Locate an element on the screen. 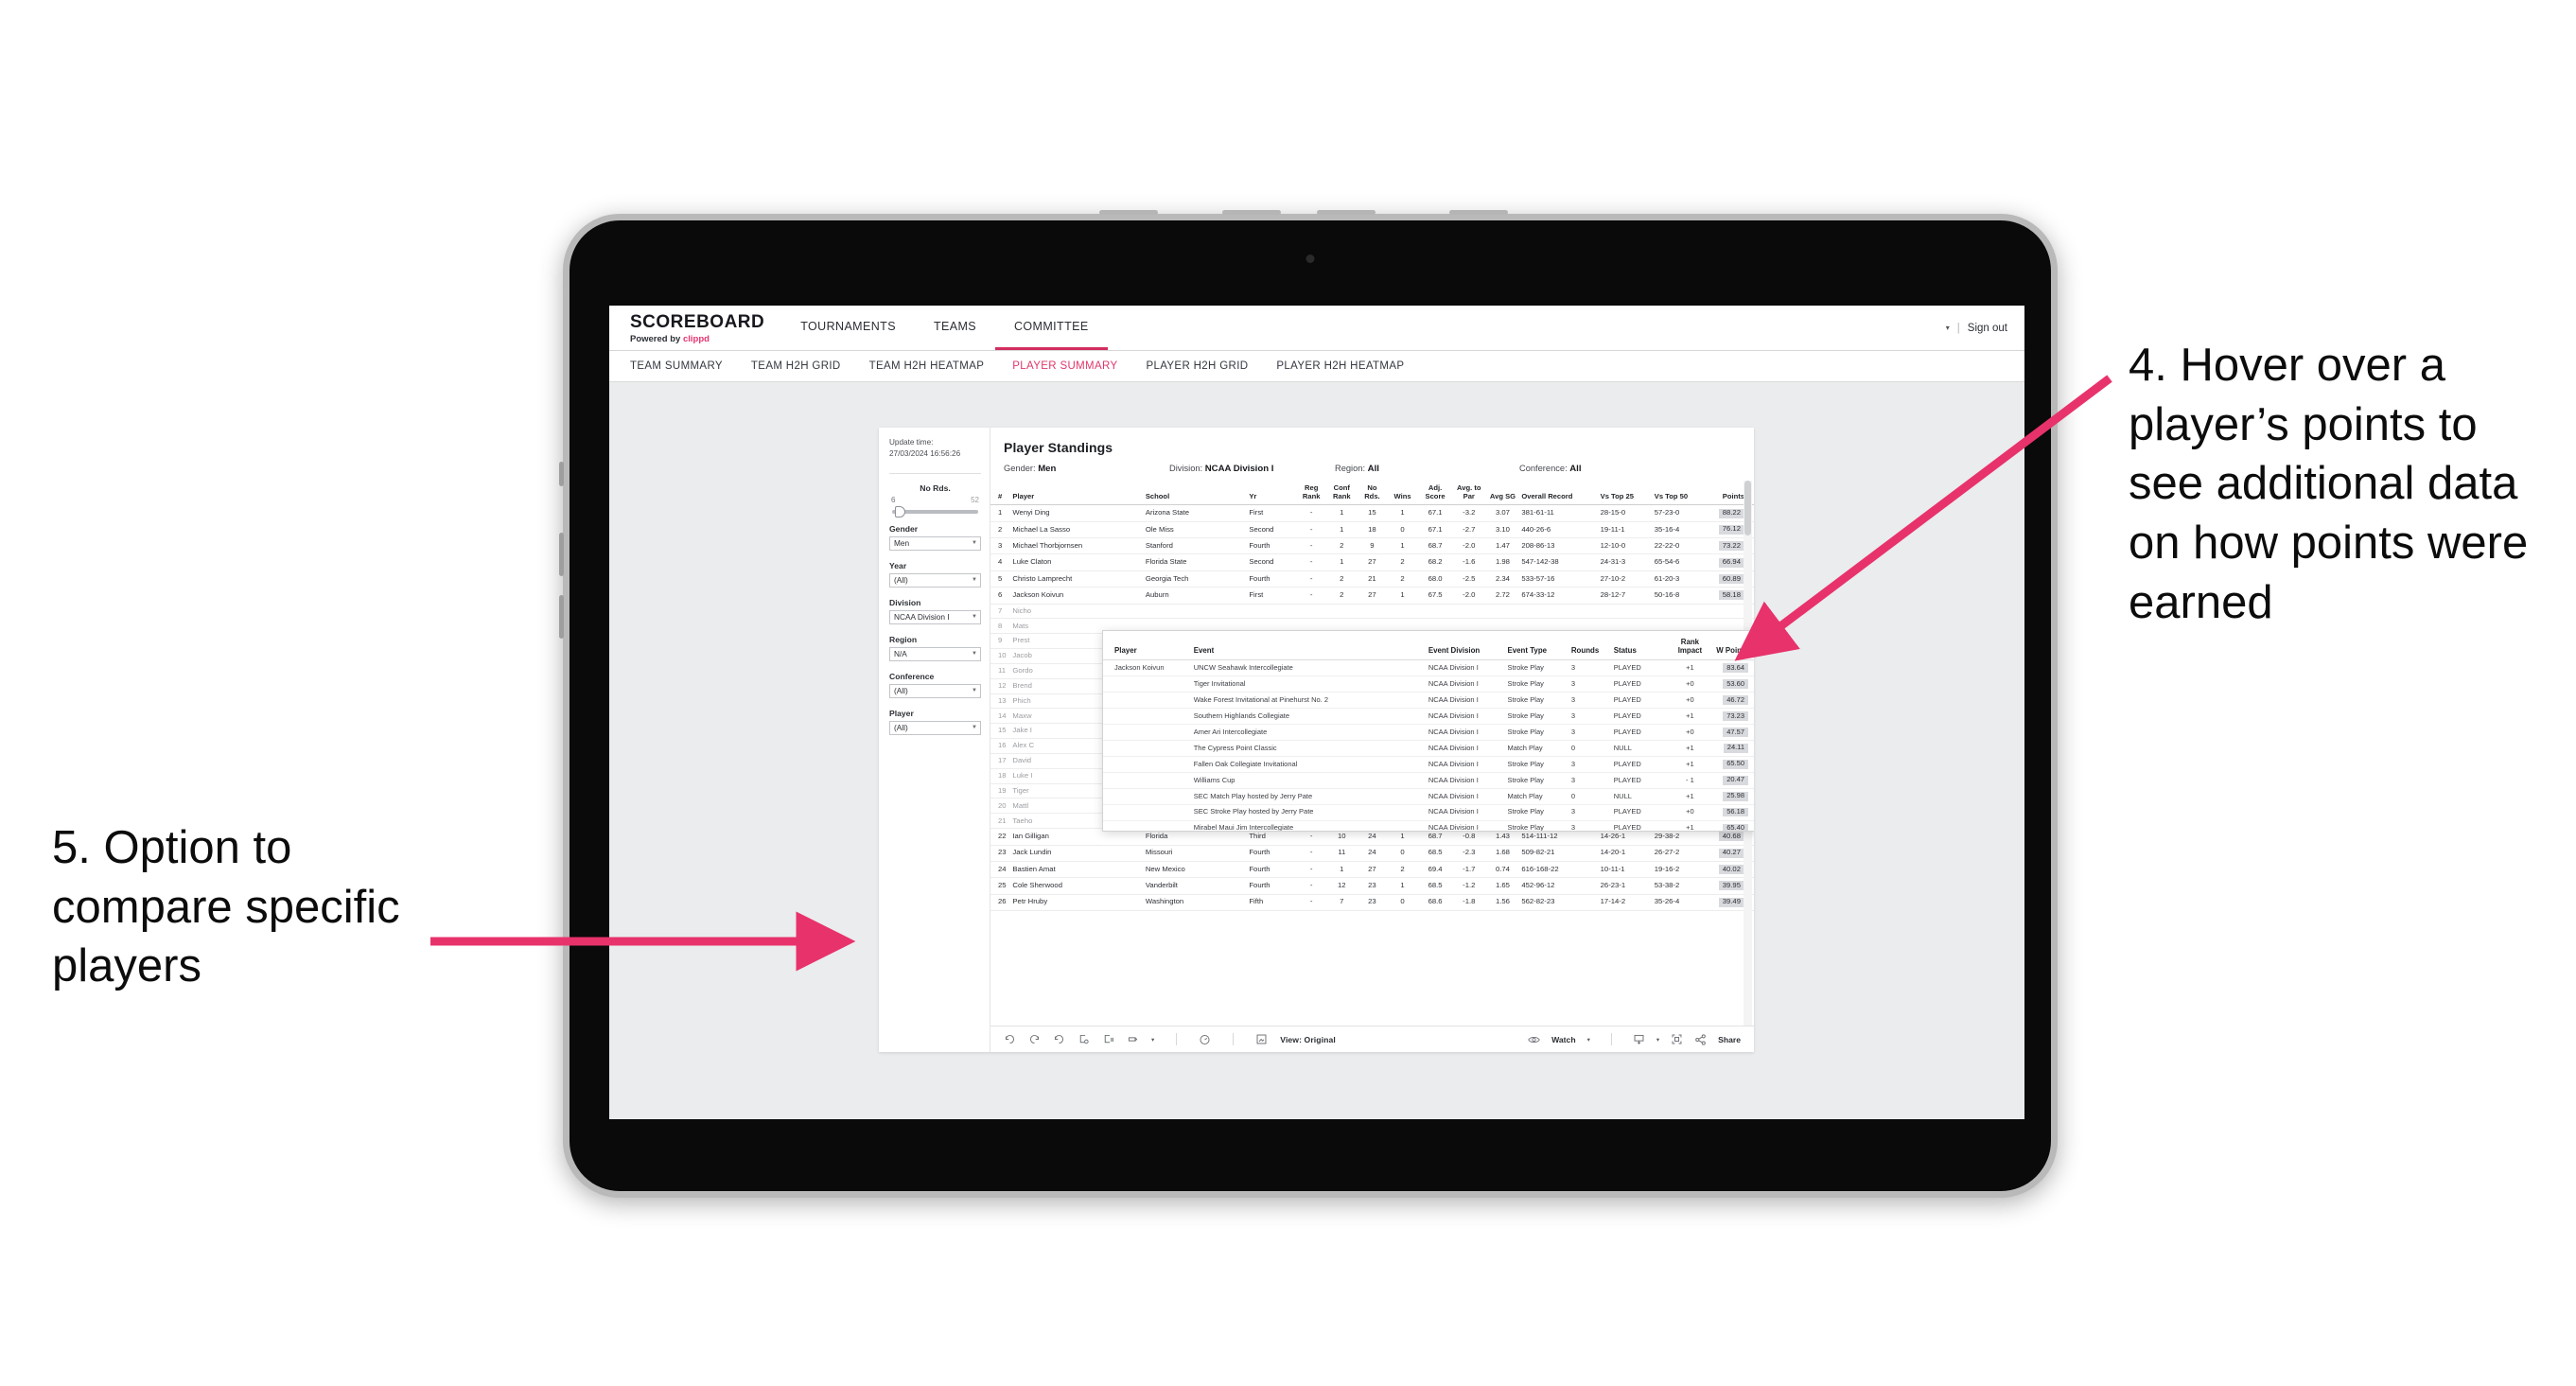 The height and width of the screenshot is (1386, 2576). tab-player-h2h-heatmap: PLAYER H2H HEATMAP is located at coordinates (1340, 366).